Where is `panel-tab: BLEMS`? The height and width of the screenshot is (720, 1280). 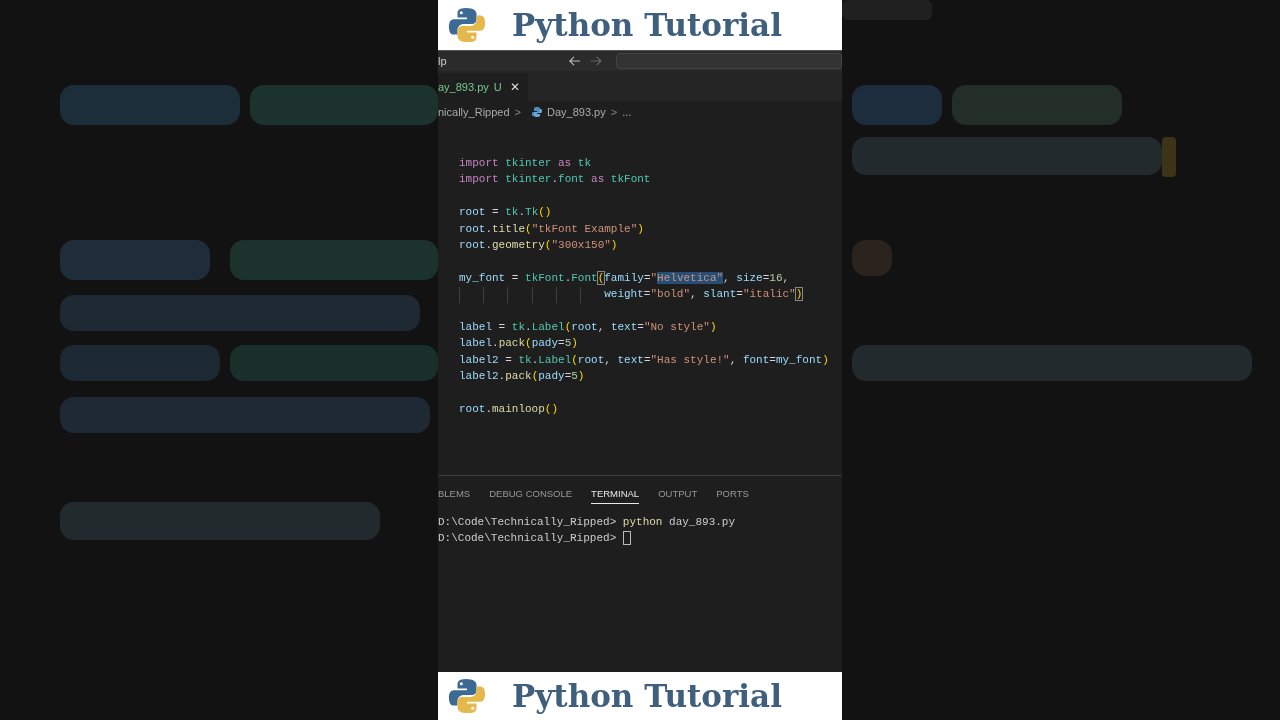
panel-tab: BLEMS is located at coordinates (454, 493).